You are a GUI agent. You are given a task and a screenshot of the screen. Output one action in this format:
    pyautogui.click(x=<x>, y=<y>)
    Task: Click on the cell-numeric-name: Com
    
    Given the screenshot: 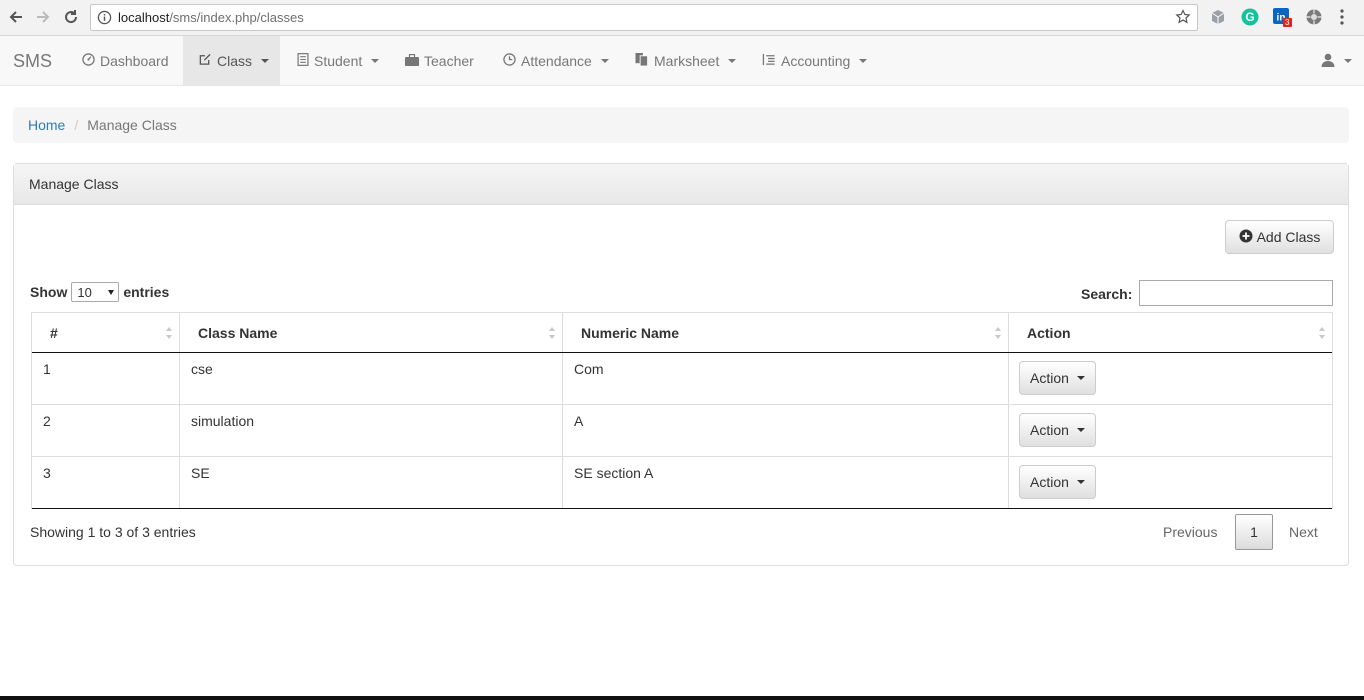 What is the action you would take?
    pyautogui.click(x=786, y=378)
    